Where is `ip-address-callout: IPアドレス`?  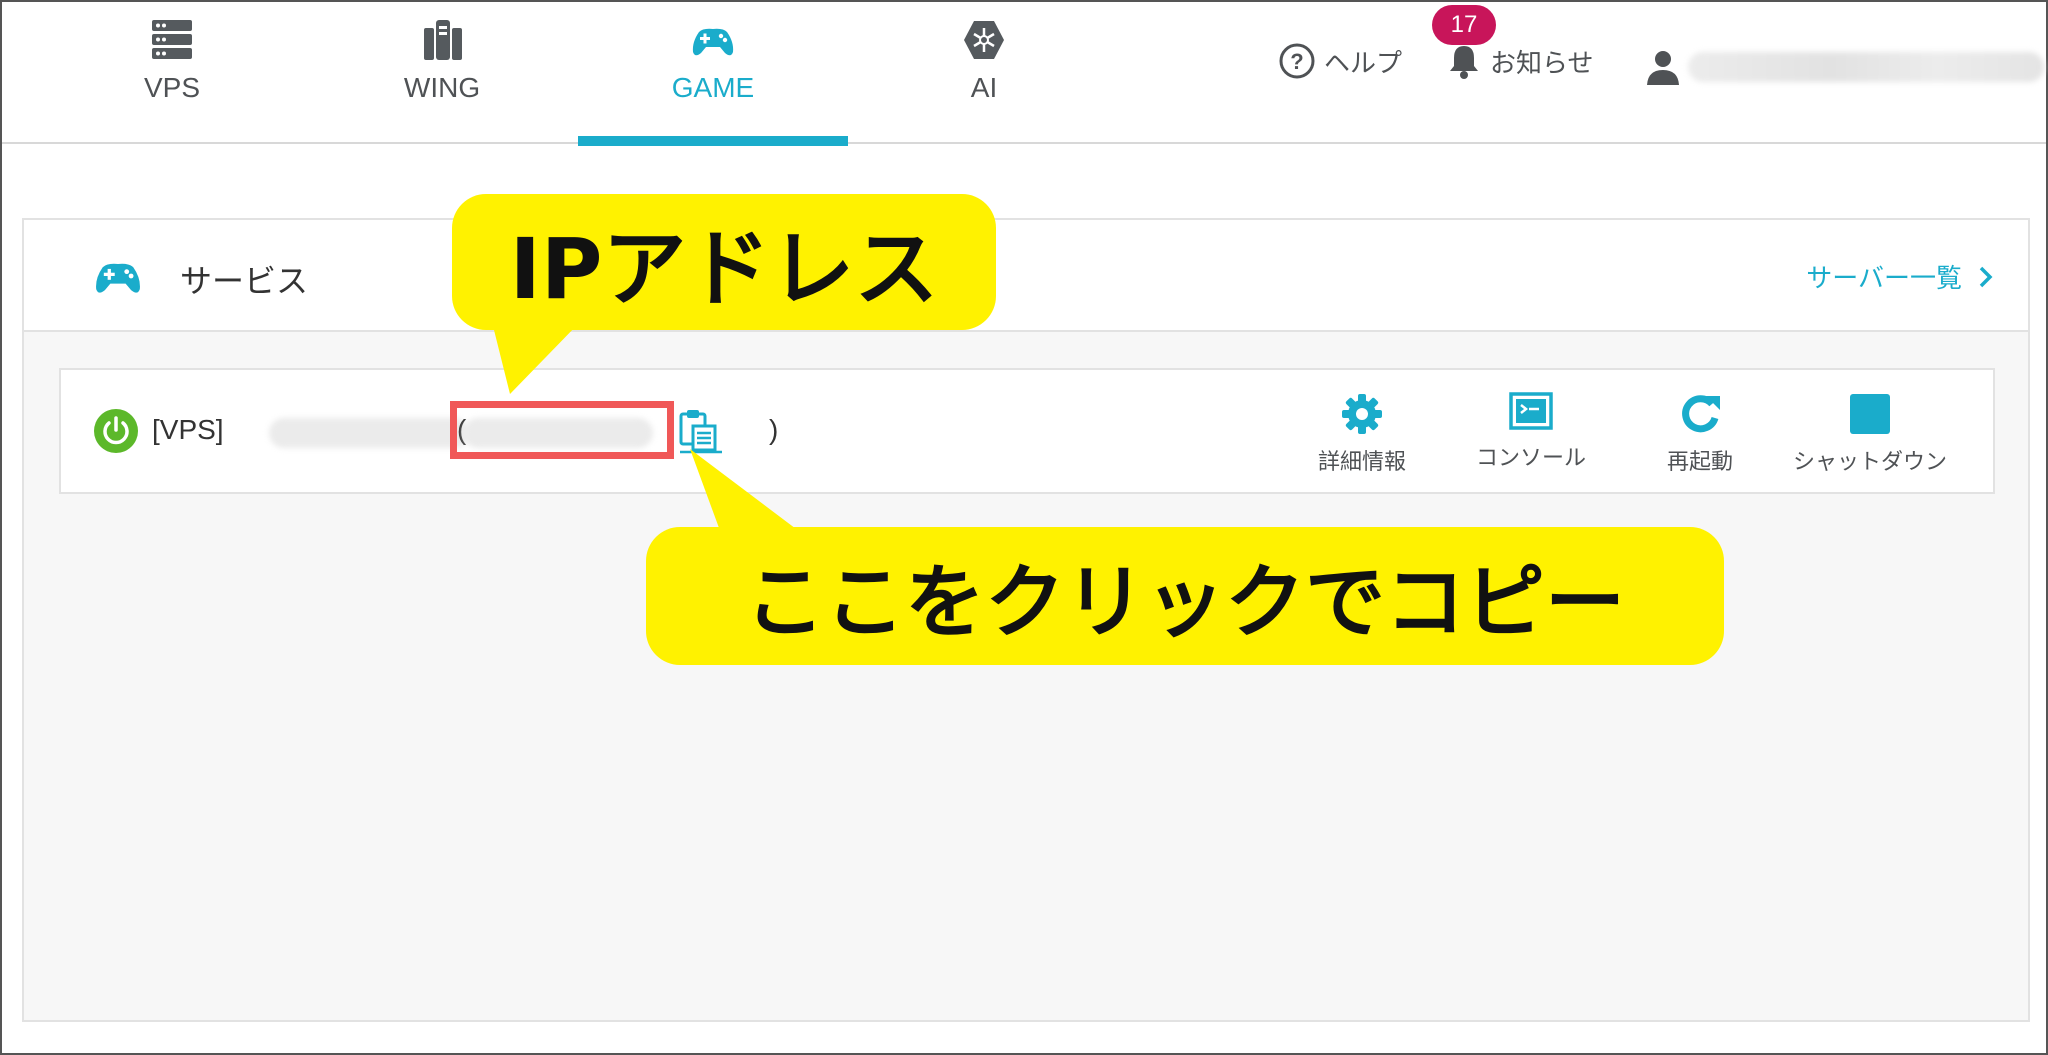 ip-address-callout: IPアドレス is located at coordinates (724, 262).